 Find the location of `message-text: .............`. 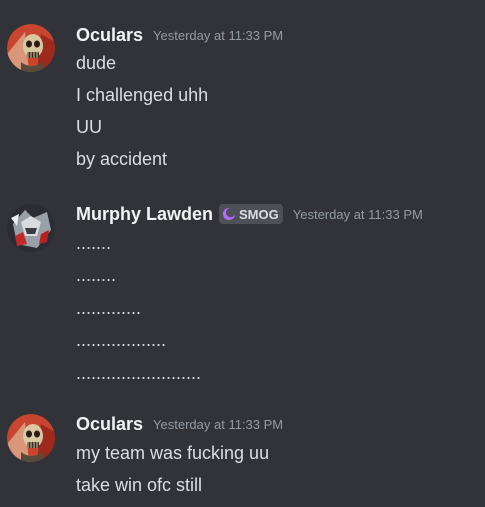

message-text: ............. is located at coordinates (109, 308).